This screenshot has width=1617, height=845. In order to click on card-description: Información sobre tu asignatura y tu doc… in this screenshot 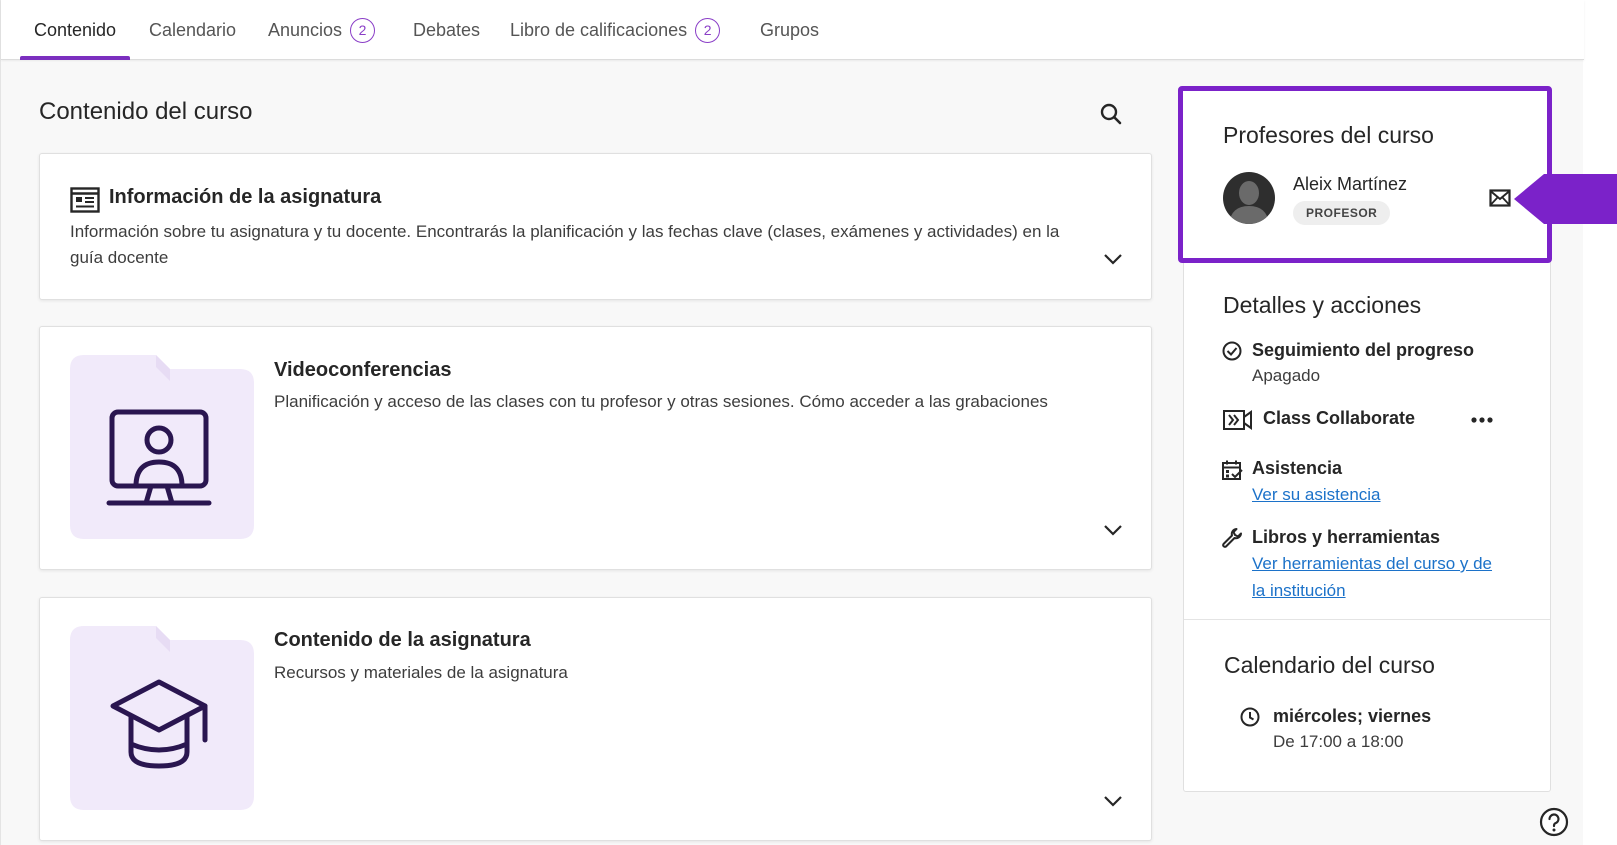, I will do `click(565, 244)`.